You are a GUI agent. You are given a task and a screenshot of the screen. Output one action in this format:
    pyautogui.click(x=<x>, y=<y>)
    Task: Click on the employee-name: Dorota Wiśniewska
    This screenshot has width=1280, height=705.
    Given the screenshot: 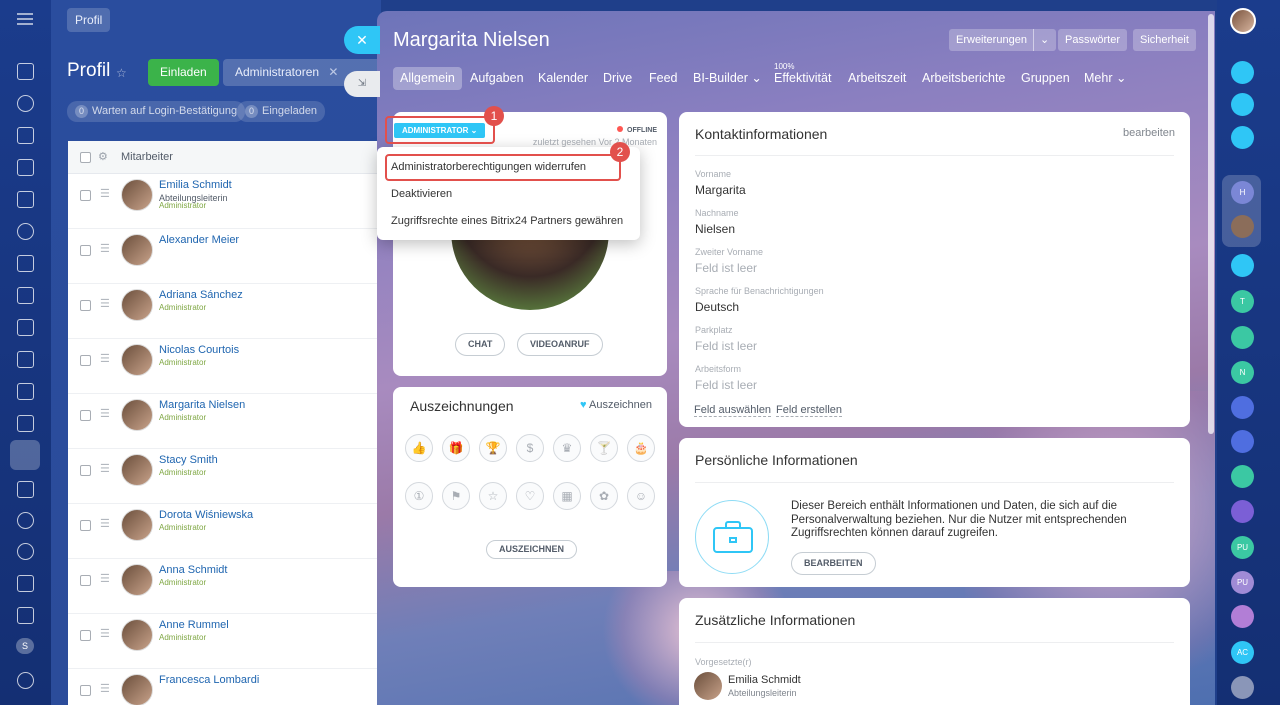 What is the action you would take?
    pyautogui.click(x=206, y=515)
    